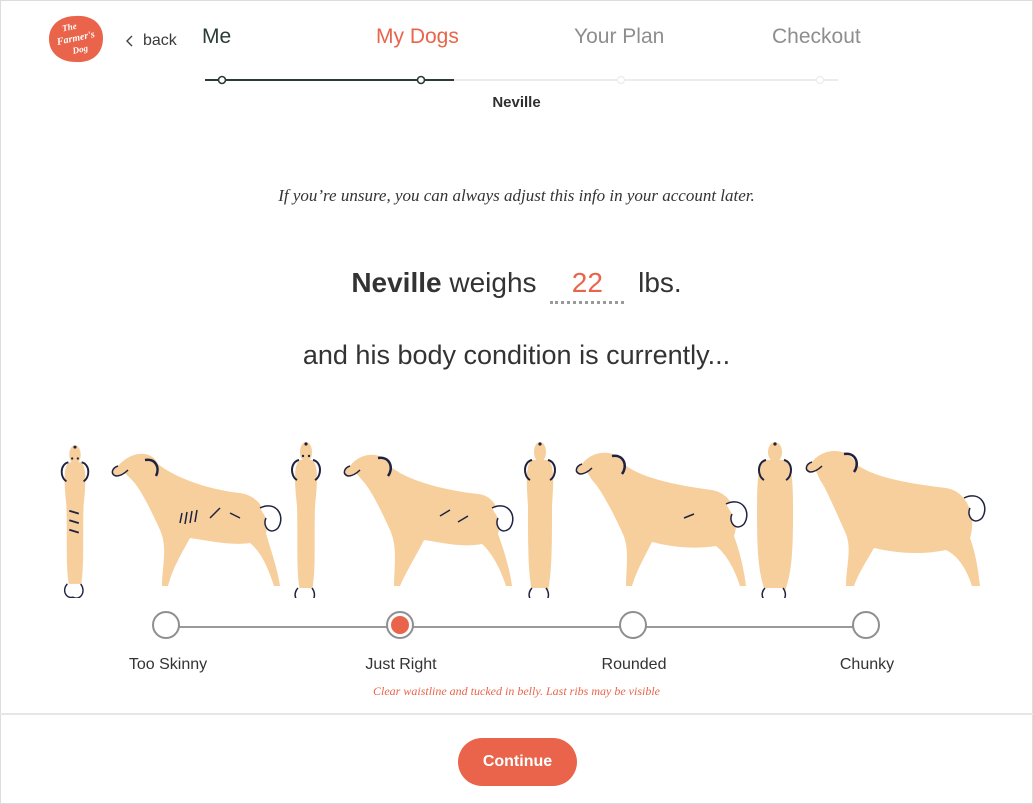  I want to click on tab-me: Me, so click(216, 37).